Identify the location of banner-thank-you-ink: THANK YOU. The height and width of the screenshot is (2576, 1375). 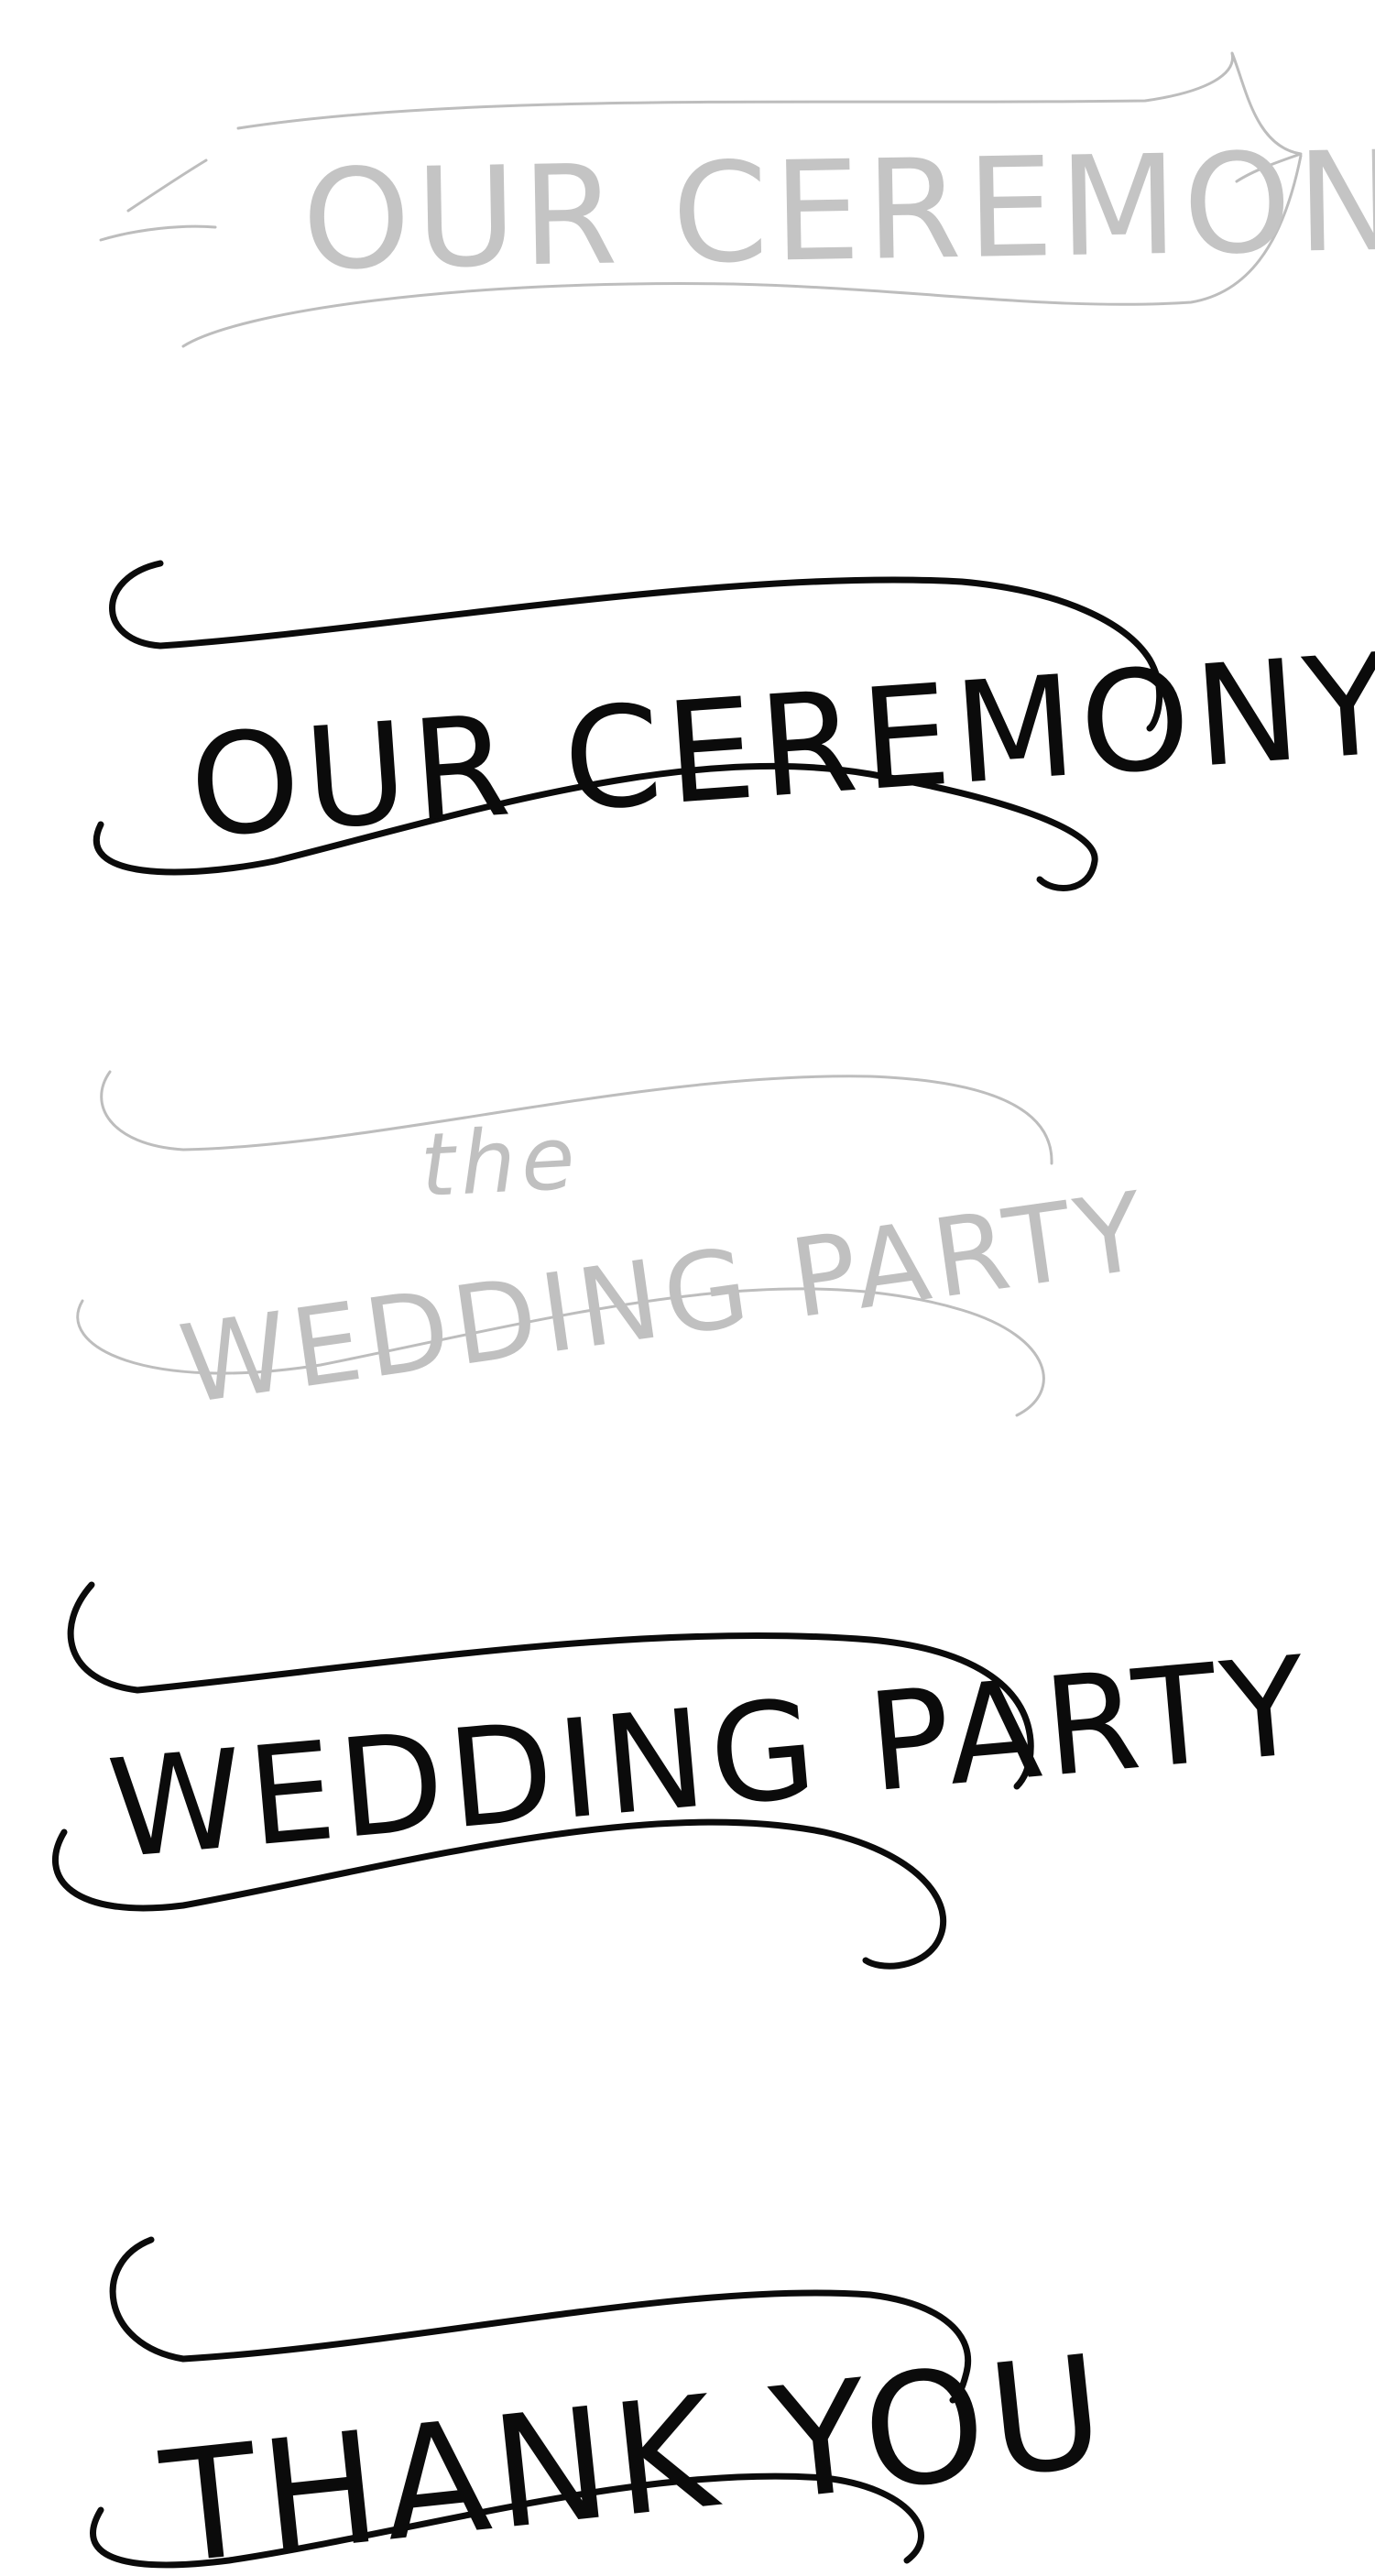
(604, 2406).